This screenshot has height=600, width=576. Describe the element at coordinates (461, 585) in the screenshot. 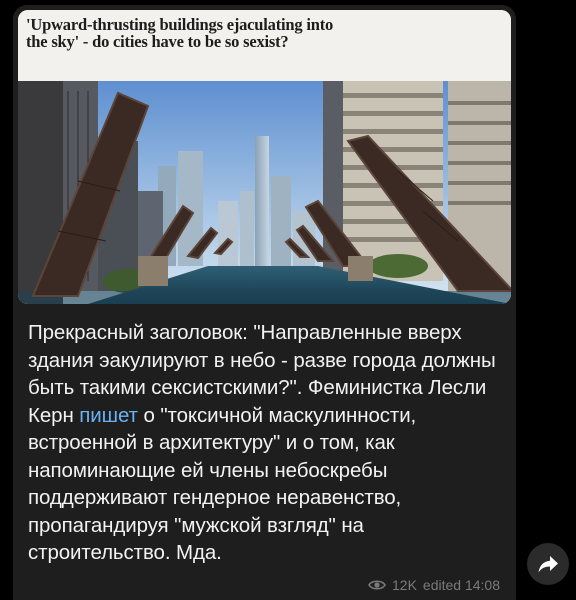

I see `edited-timestamp: edited 14:08` at that location.